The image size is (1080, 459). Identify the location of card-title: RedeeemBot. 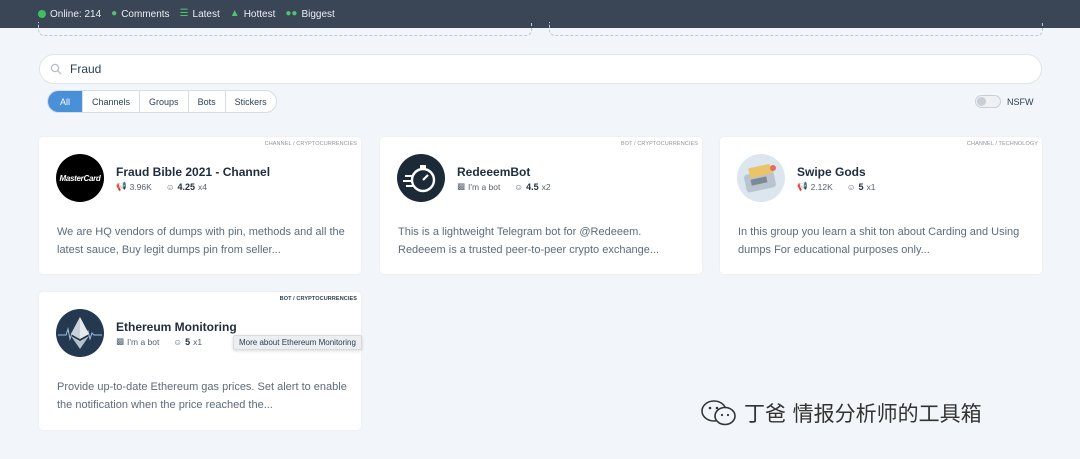
(493, 172).